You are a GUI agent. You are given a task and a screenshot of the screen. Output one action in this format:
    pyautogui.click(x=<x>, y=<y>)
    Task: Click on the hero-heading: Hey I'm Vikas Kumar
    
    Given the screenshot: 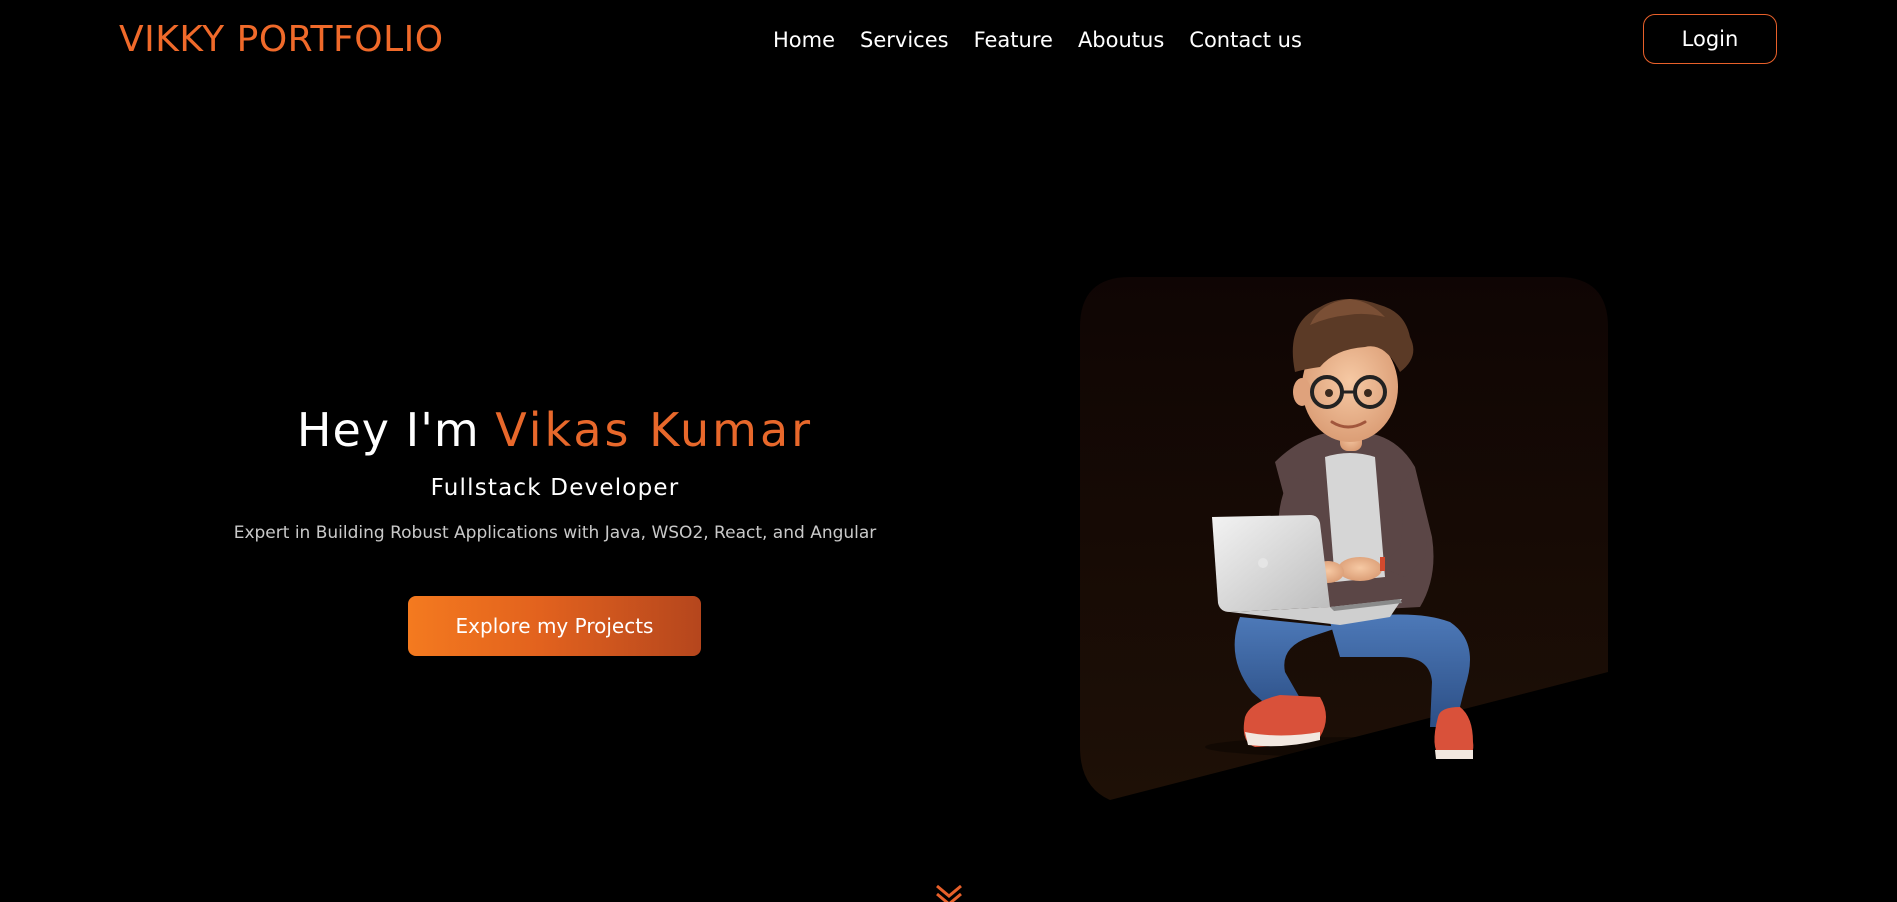 What is the action you would take?
    pyautogui.click(x=555, y=430)
    